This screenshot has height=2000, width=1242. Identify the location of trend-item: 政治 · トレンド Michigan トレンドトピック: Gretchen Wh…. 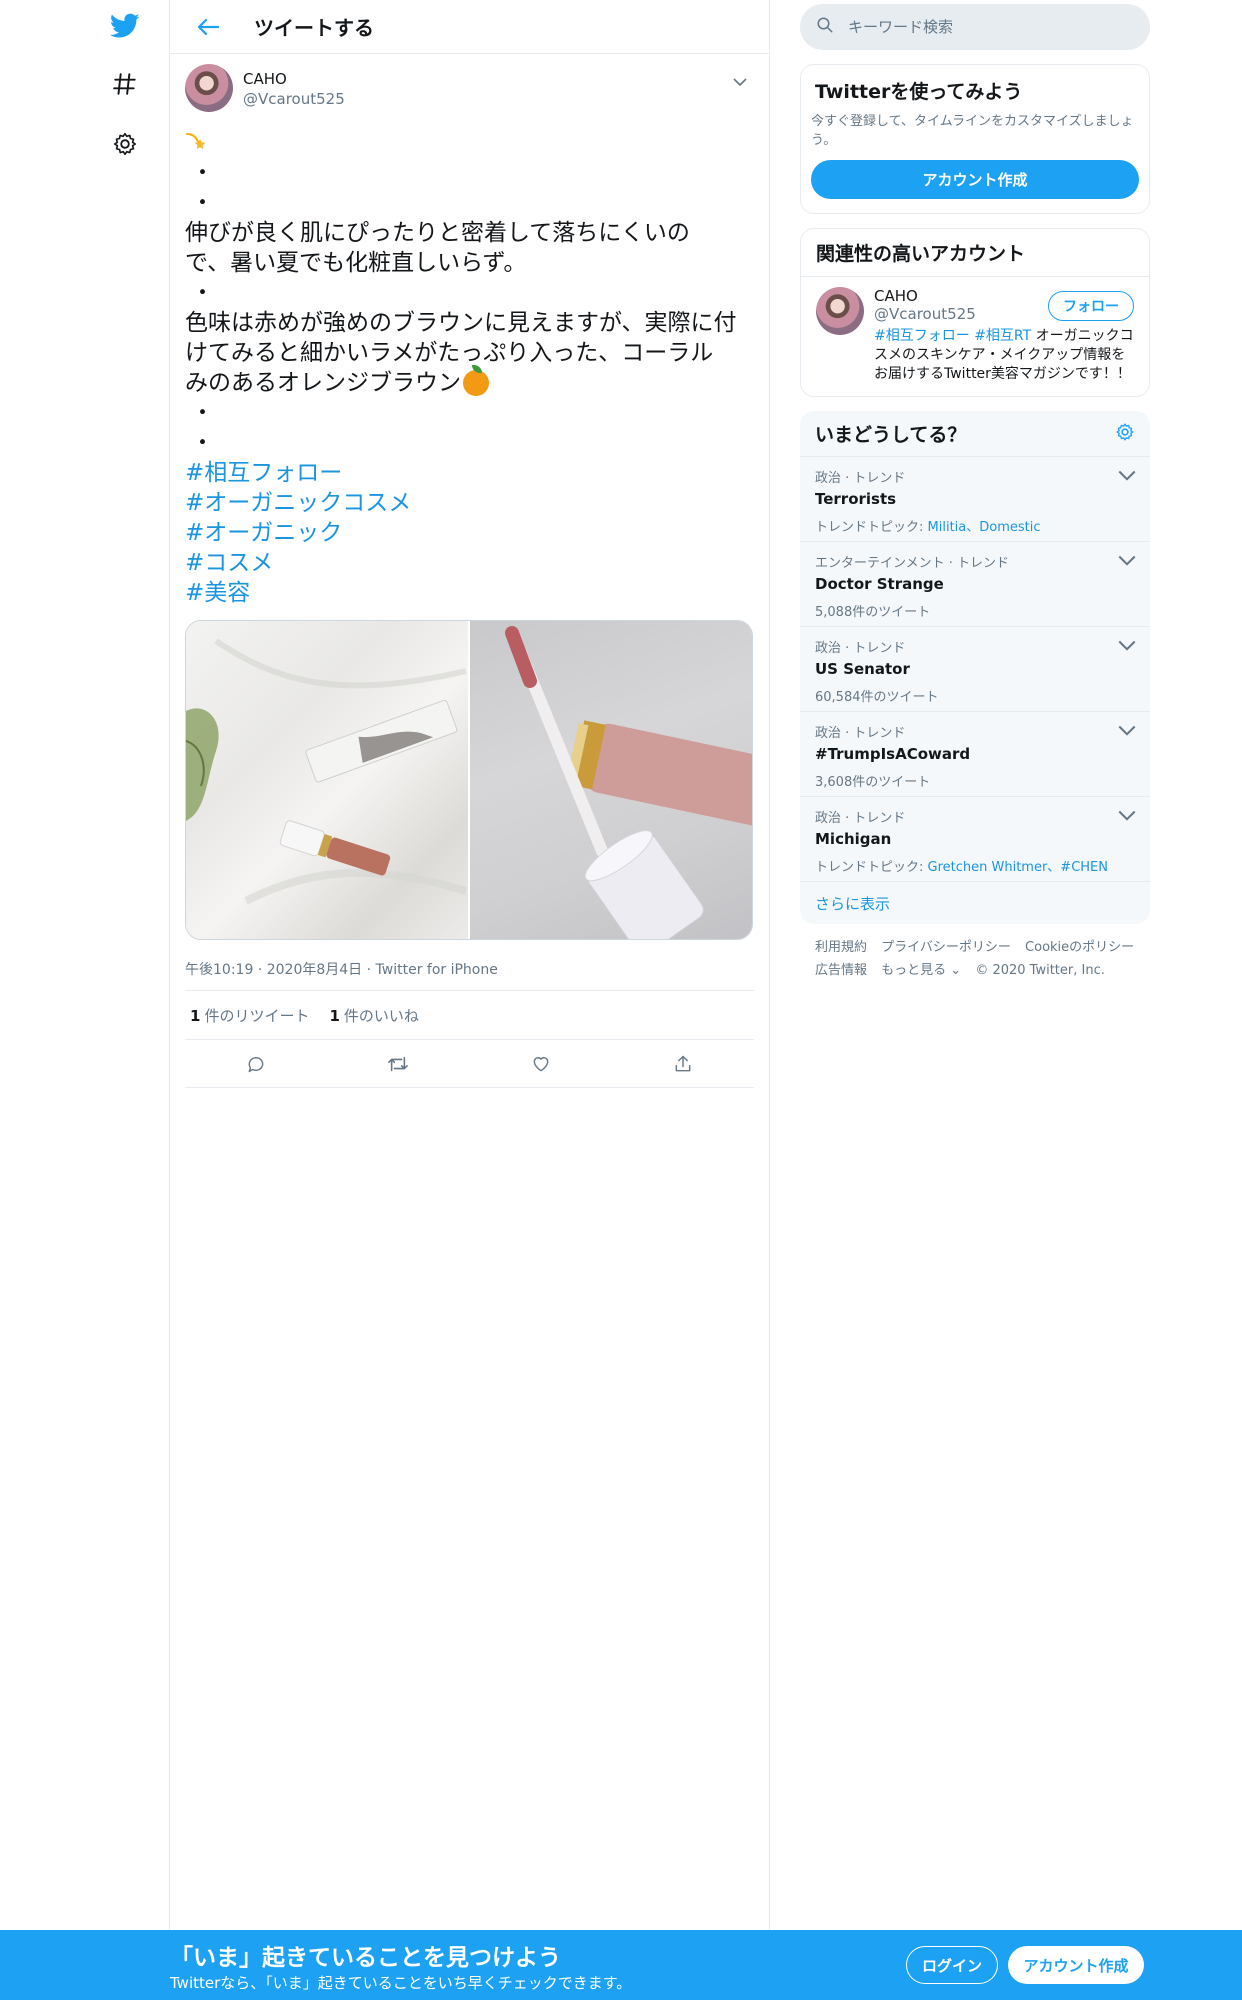
(975, 839).